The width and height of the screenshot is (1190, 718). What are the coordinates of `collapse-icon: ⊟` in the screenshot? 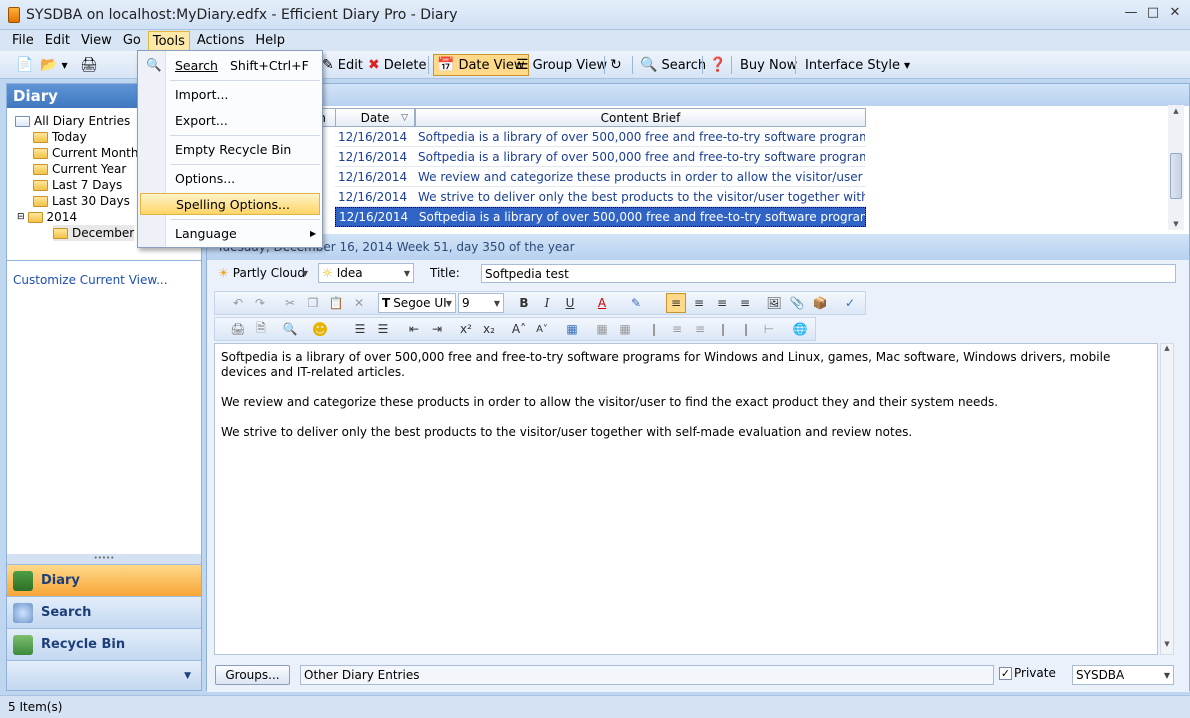 It's located at (21, 217).